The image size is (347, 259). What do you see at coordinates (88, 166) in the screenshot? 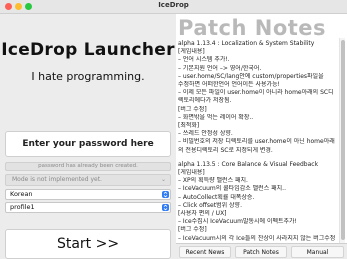
I see `password-status-text: password has already been created.` at bounding box center [88, 166].